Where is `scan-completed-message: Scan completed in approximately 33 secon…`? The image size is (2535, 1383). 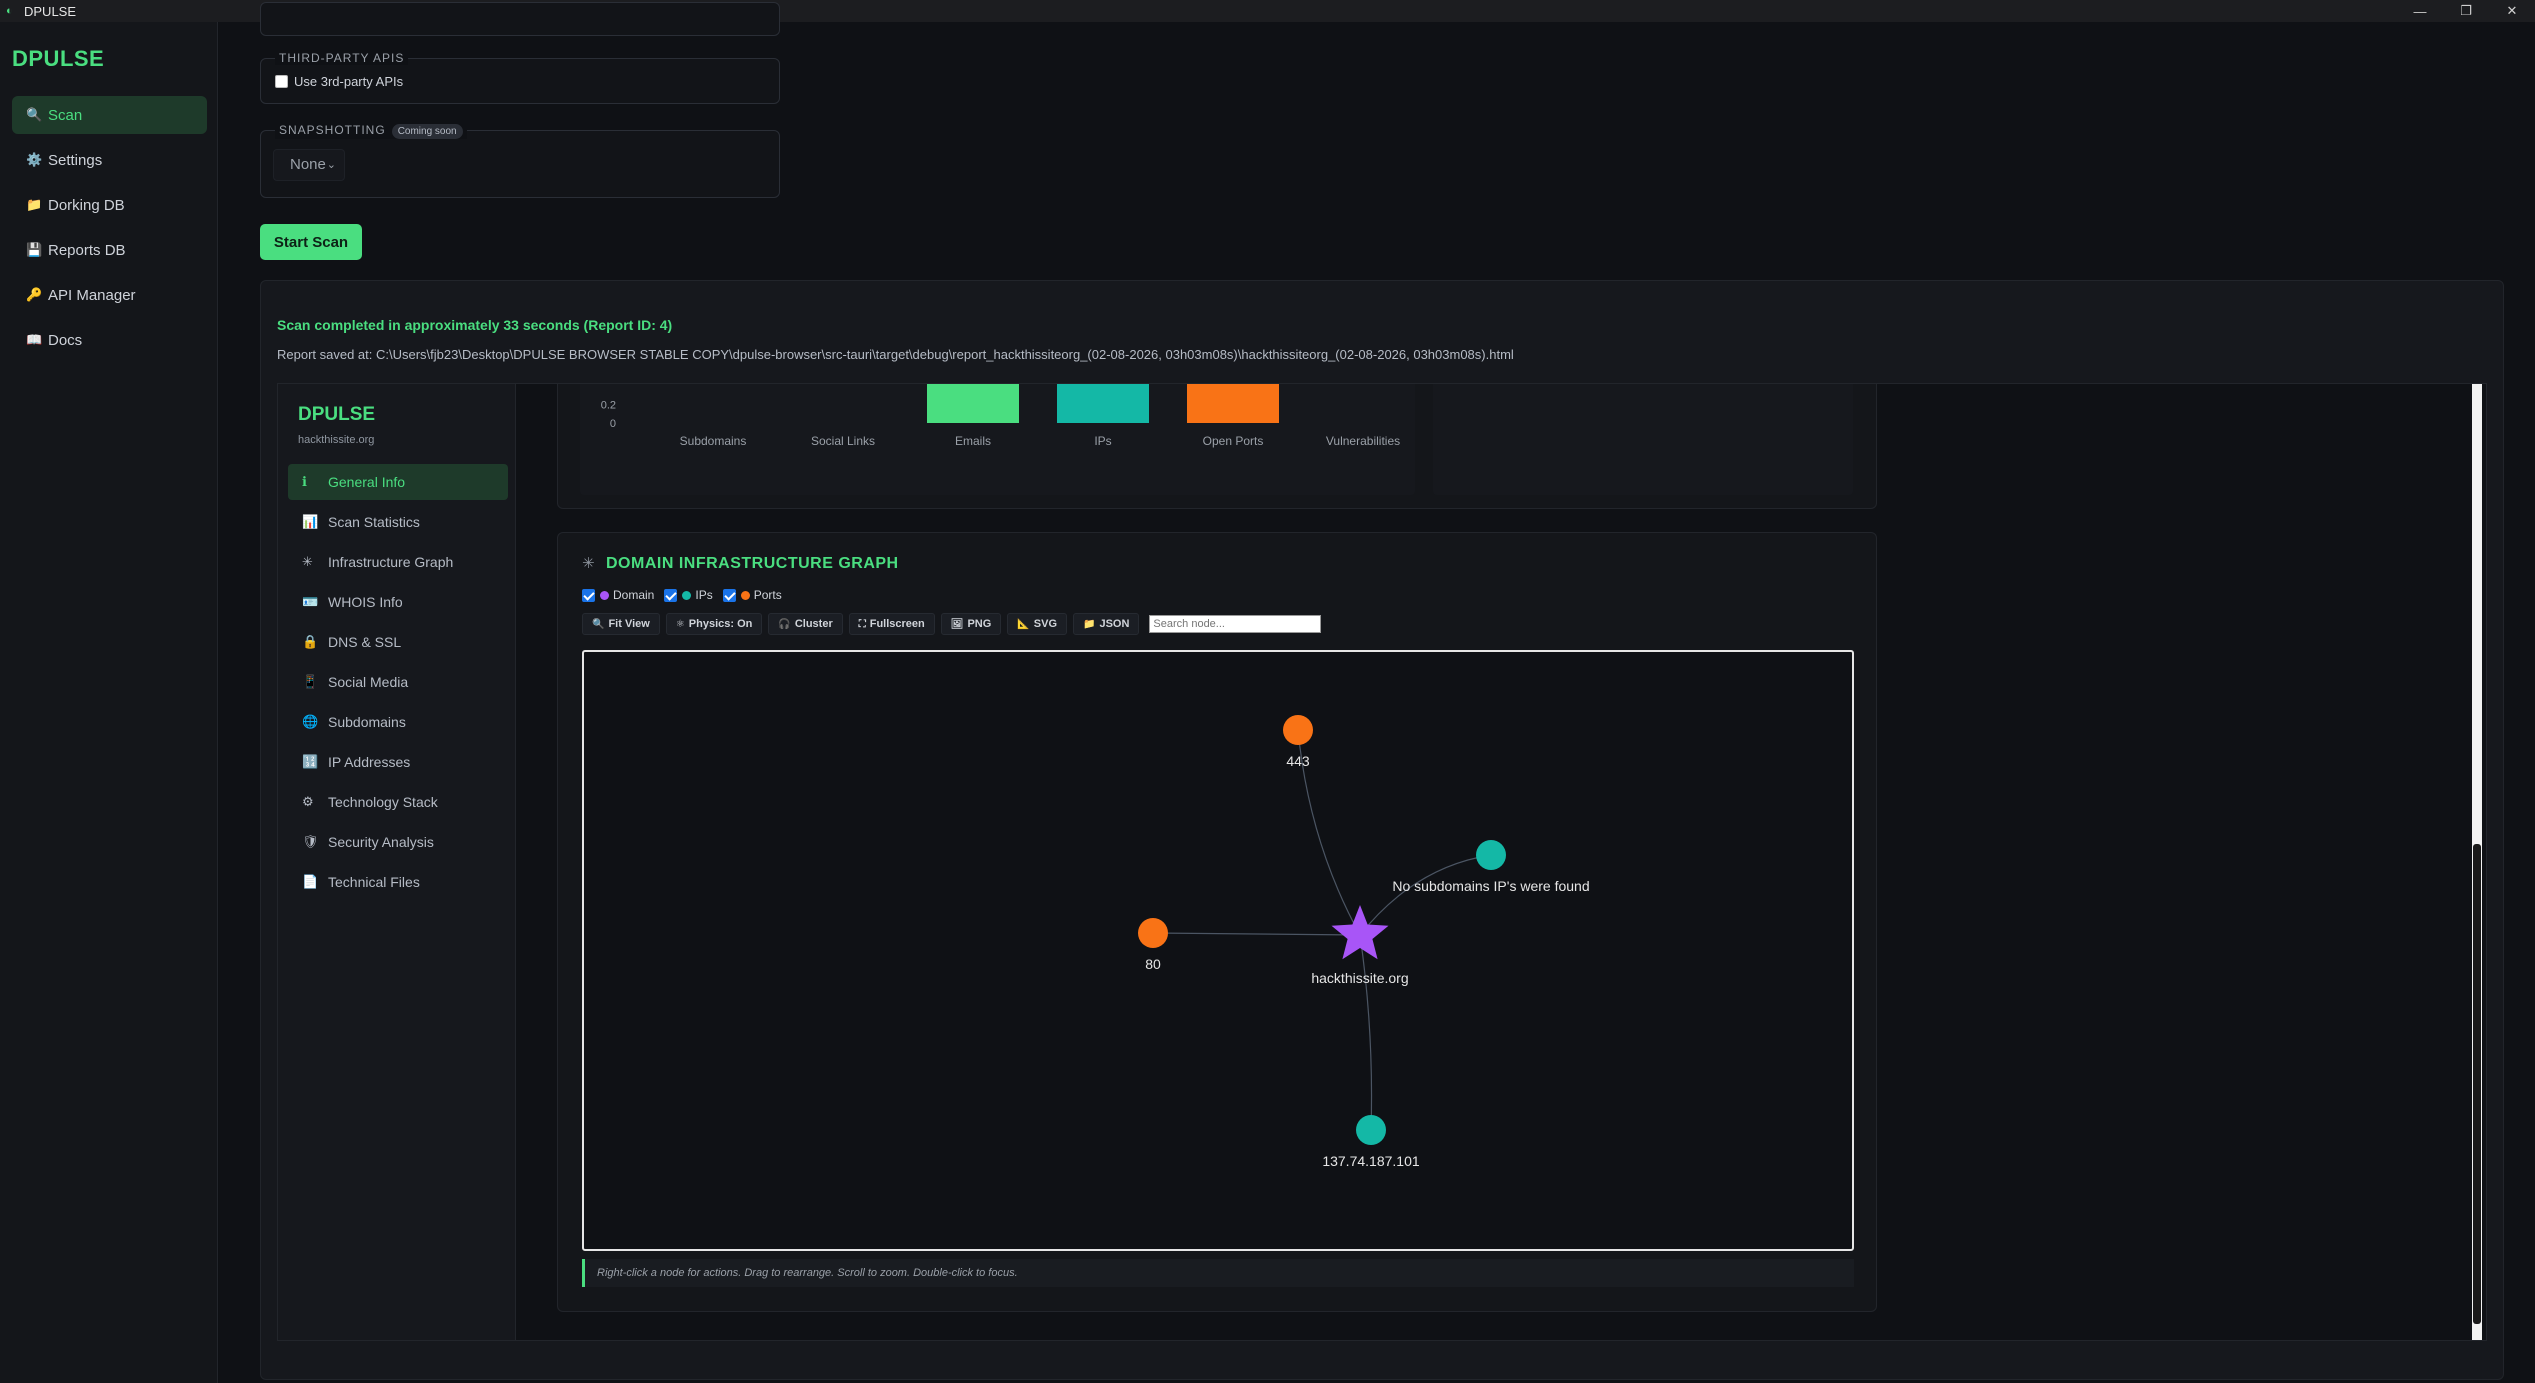 scan-completed-message: Scan completed in approximately 33 secon… is located at coordinates (475, 325).